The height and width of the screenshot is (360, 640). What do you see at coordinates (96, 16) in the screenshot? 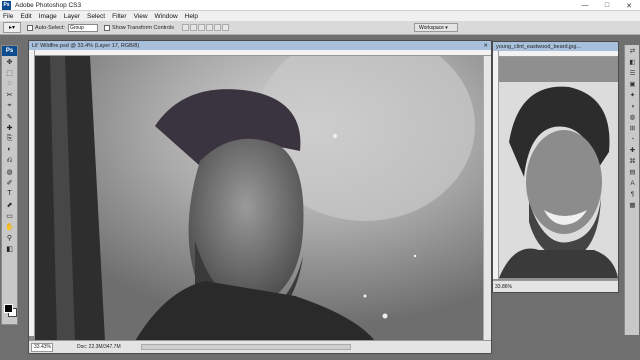
I see `menu-select: Select` at bounding box center [96, 16].